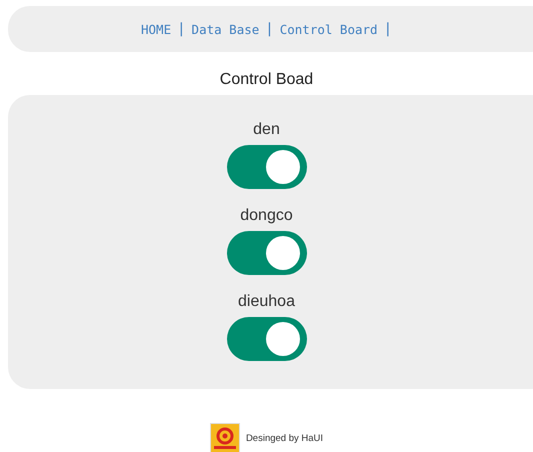 This screenshot has height=452, width=533. What do you see at coordinates (285, 438) in the screenshot?
I see `footer-text: Desinged by HaUI` at bounding box center [285, 438].